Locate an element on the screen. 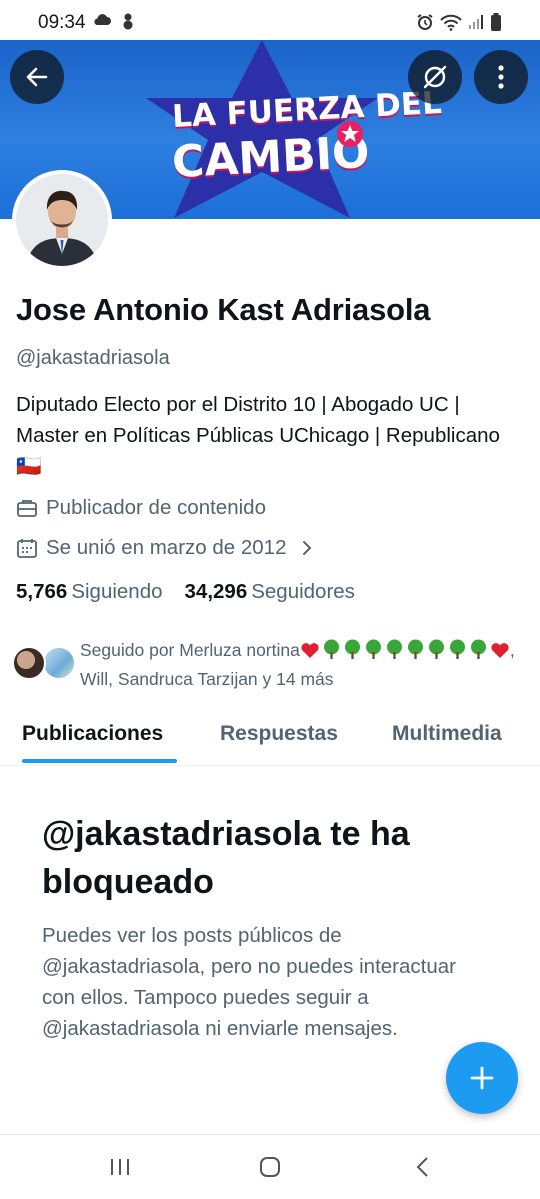  briefcase-icon is located at coordinates (27, 508).